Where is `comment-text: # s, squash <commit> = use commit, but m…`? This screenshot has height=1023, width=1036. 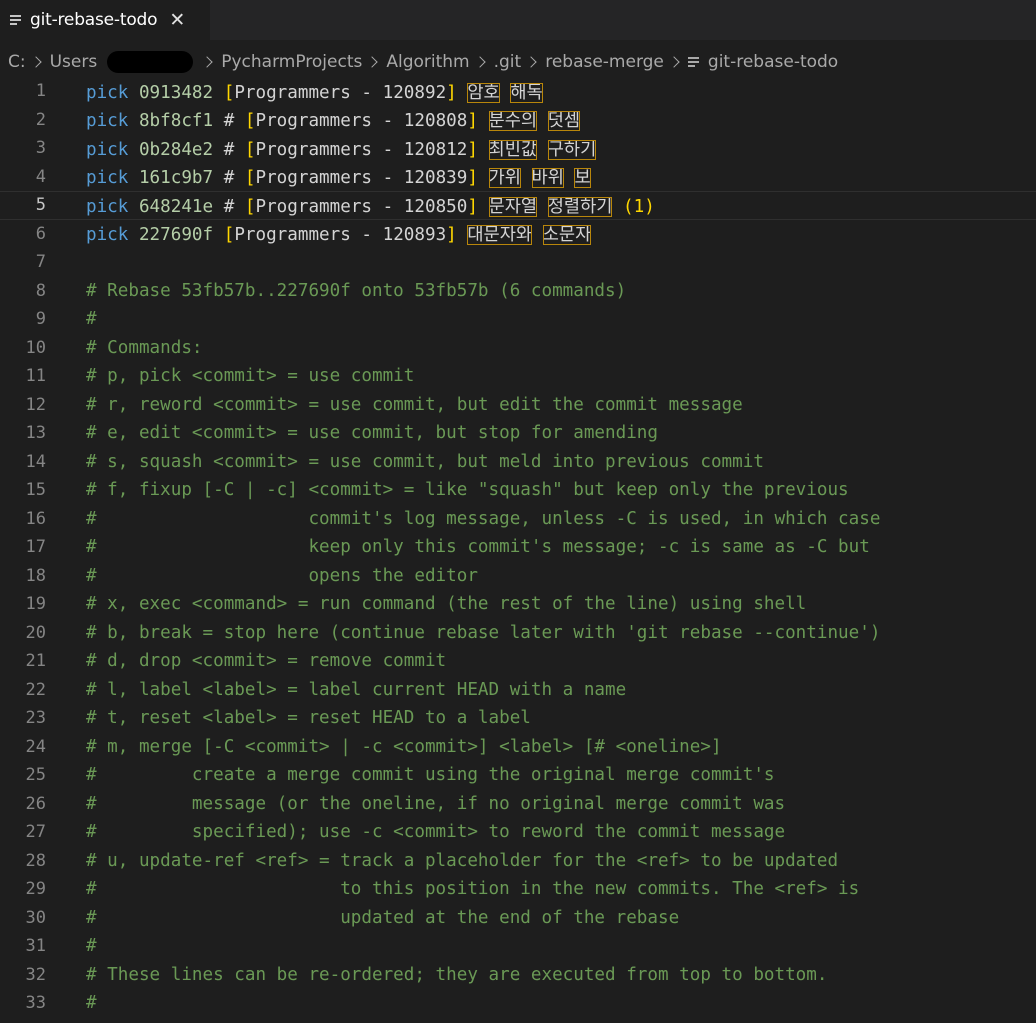 comment-text: # s, squash <commit> = use commit, but m… is located at coordinates (425, 461).